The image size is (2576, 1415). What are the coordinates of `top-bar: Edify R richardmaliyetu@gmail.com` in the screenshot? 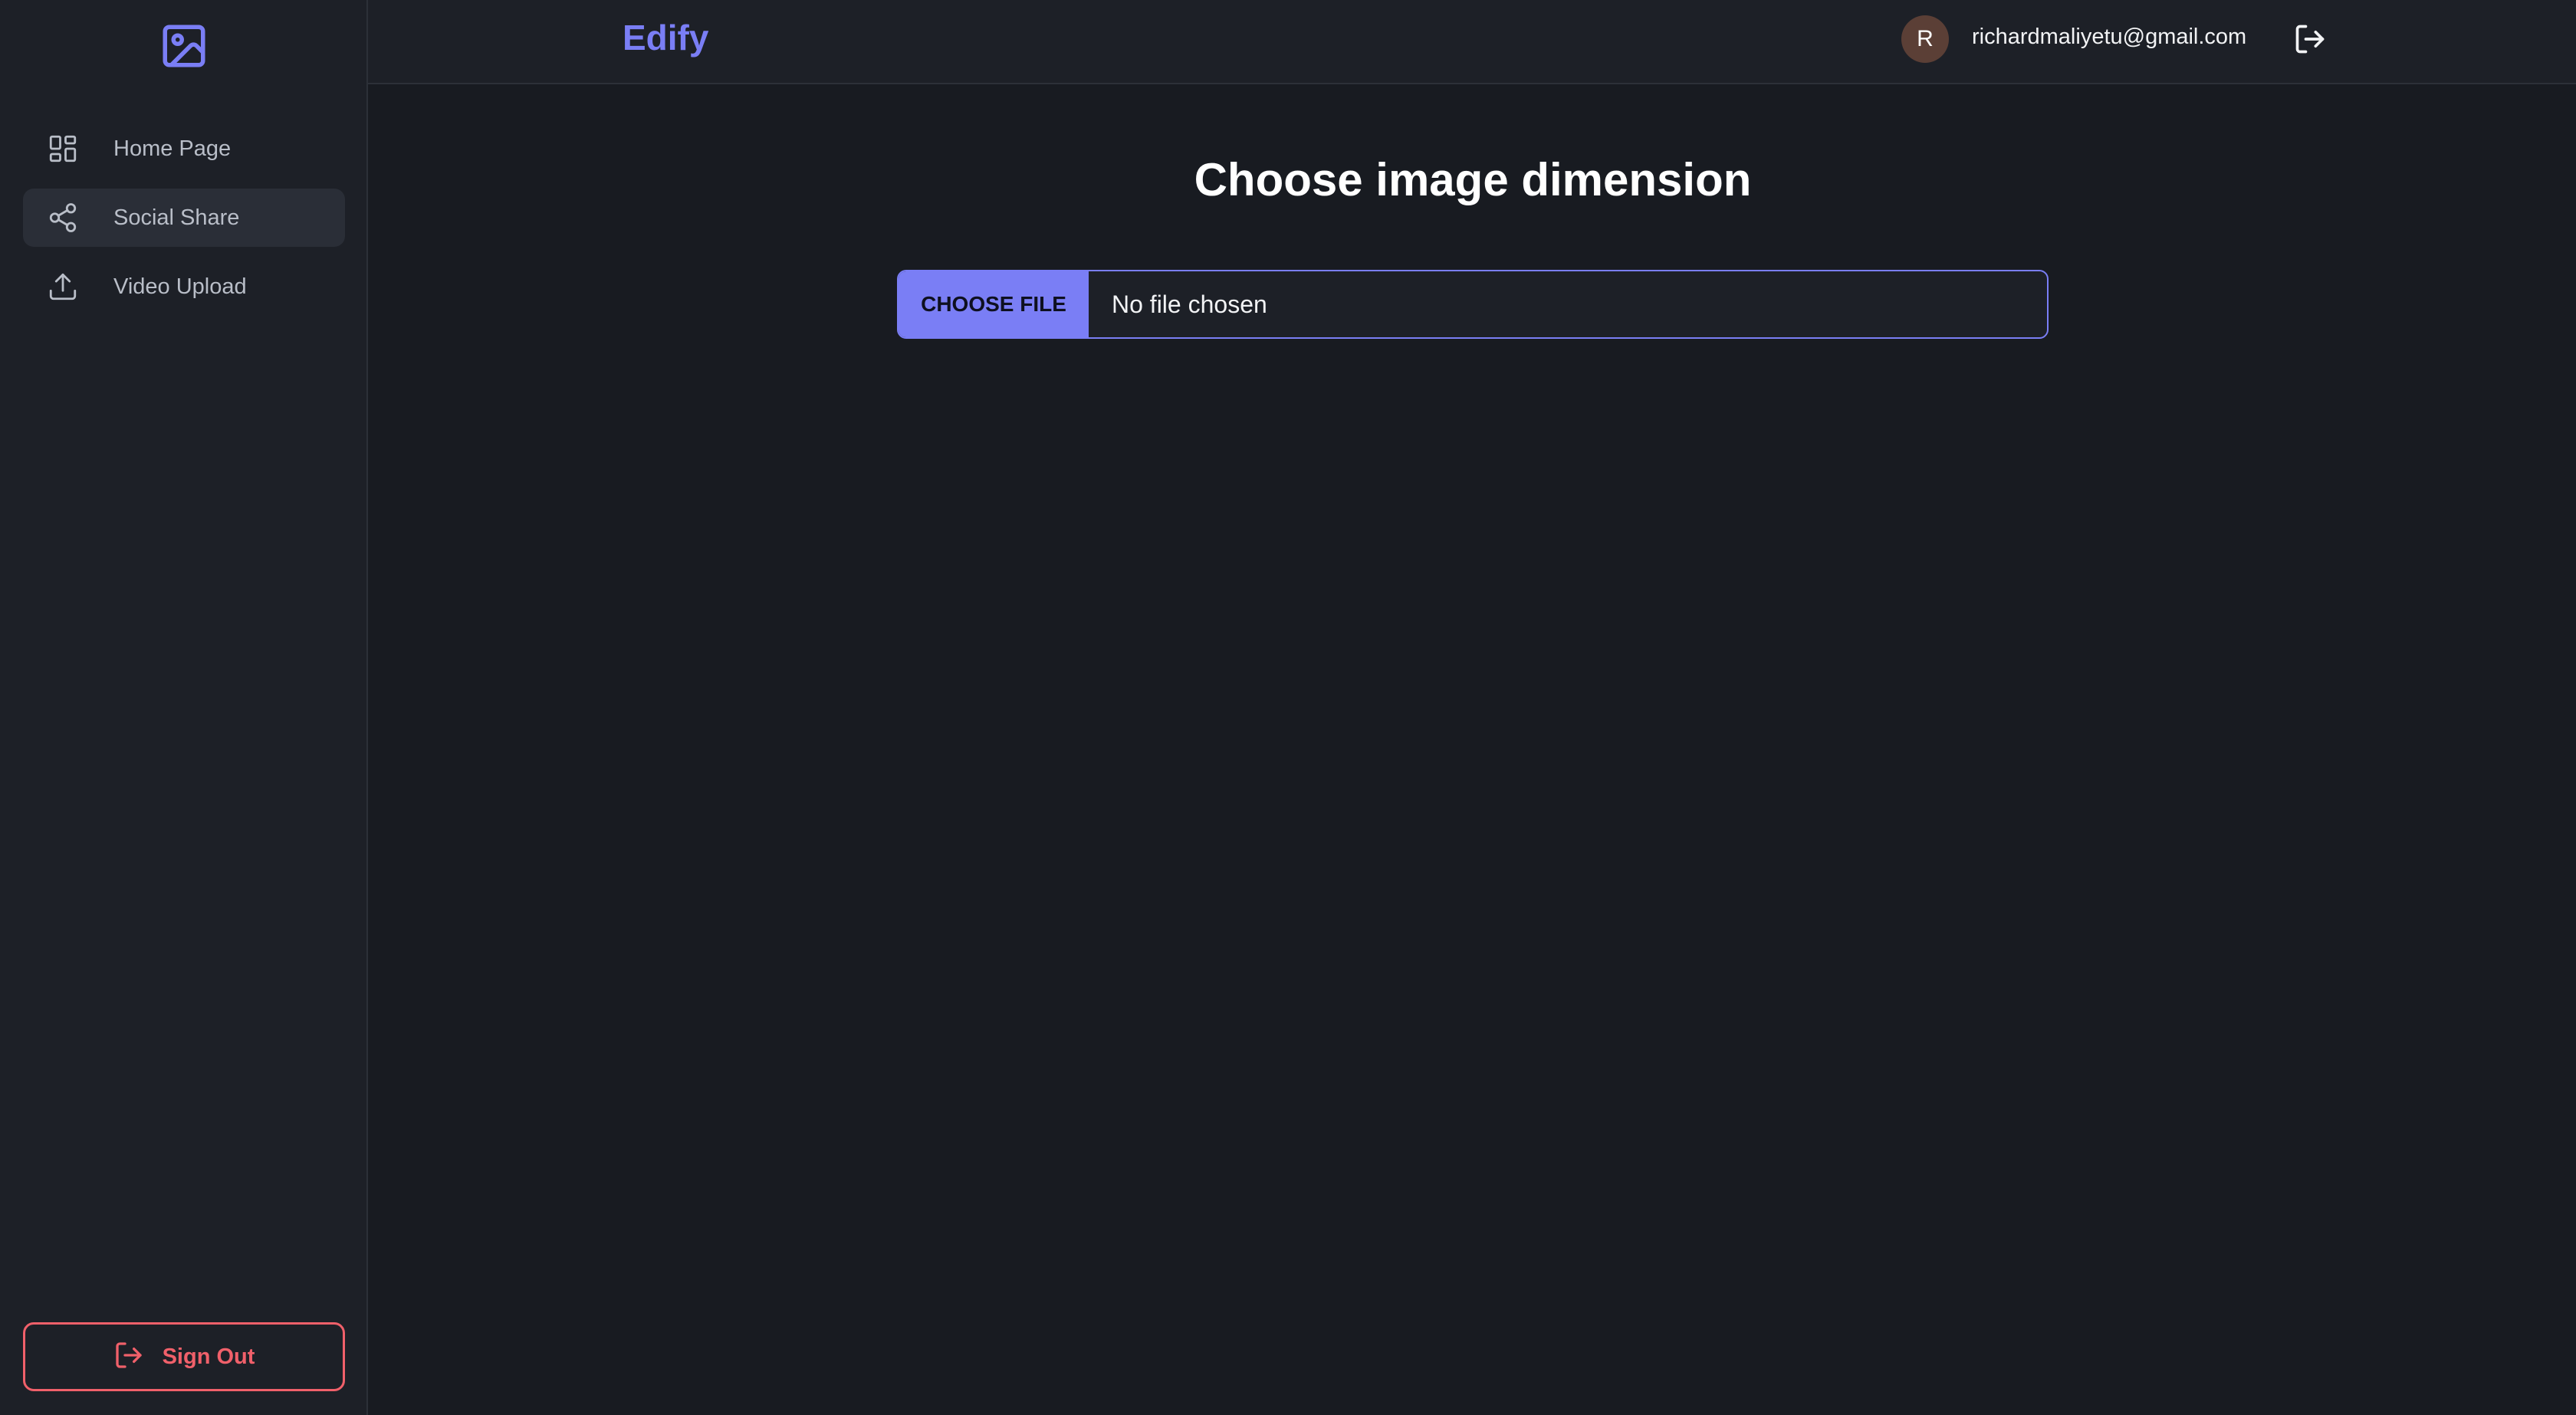 It's located at (1472, 42).